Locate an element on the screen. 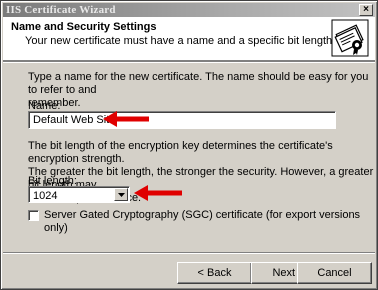  header-divider is located at coordinates (189, 62).